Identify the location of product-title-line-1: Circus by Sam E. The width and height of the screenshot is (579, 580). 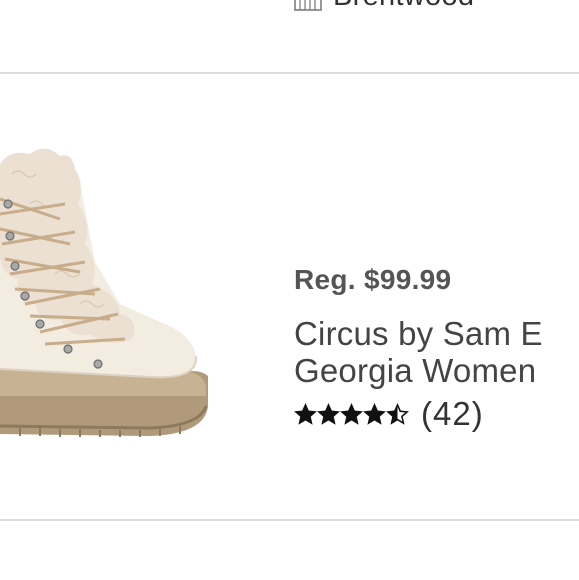
(418, 333).